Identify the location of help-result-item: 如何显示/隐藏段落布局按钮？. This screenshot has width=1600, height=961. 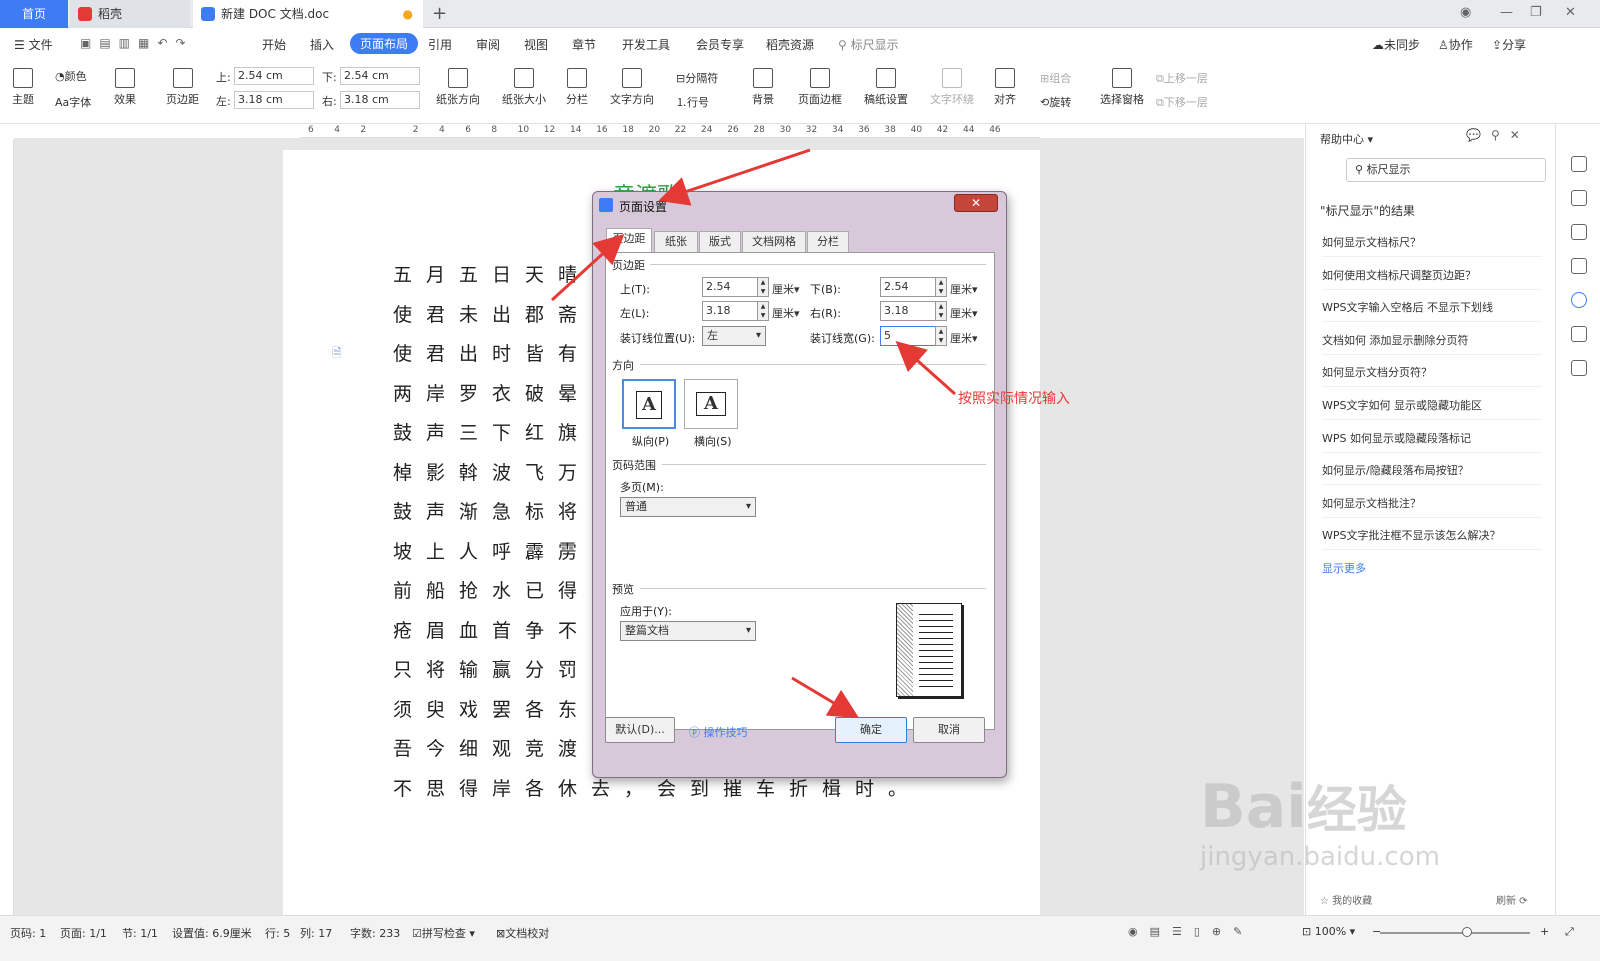
(1432, 474).